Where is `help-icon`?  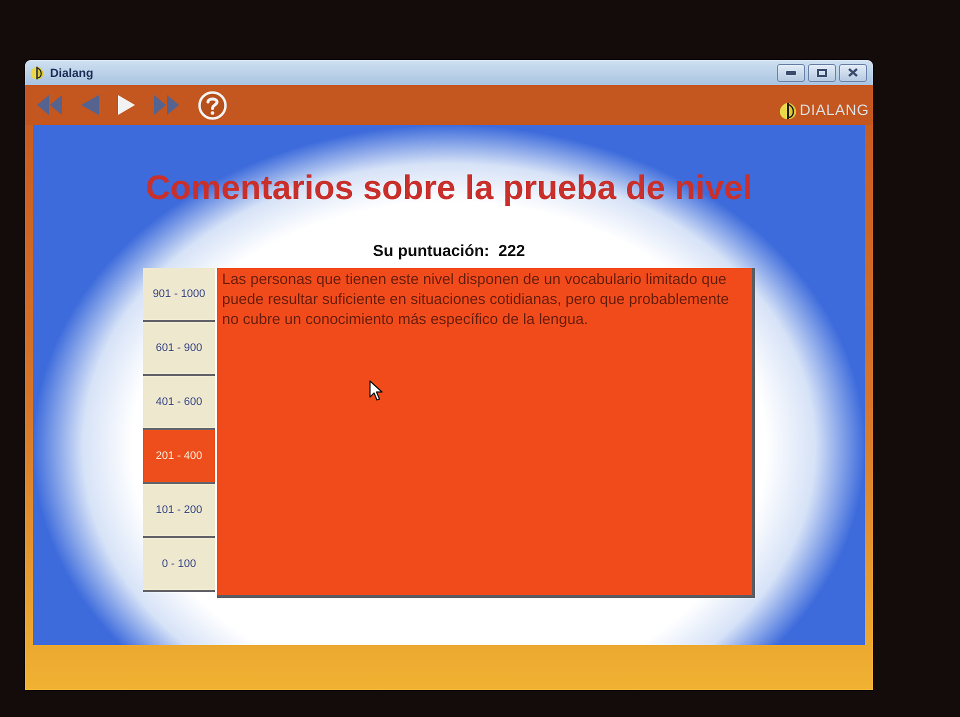
help-icon is located at coordinates (212, 105).